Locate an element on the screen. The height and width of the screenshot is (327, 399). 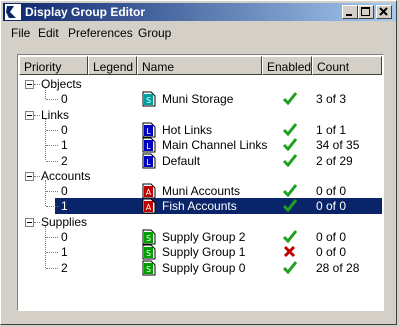
count-cell: 2 of 29 is located at coordinates (334, 160).